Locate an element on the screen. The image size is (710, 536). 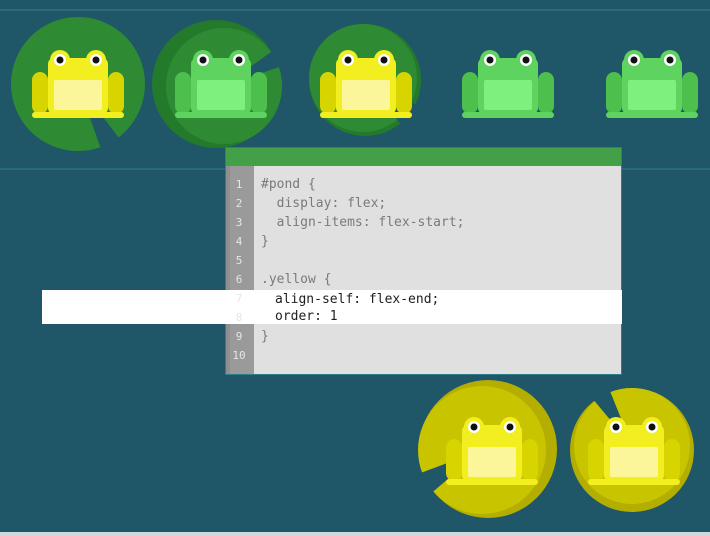
line-number: 8 is located at coordinates (239, 317).